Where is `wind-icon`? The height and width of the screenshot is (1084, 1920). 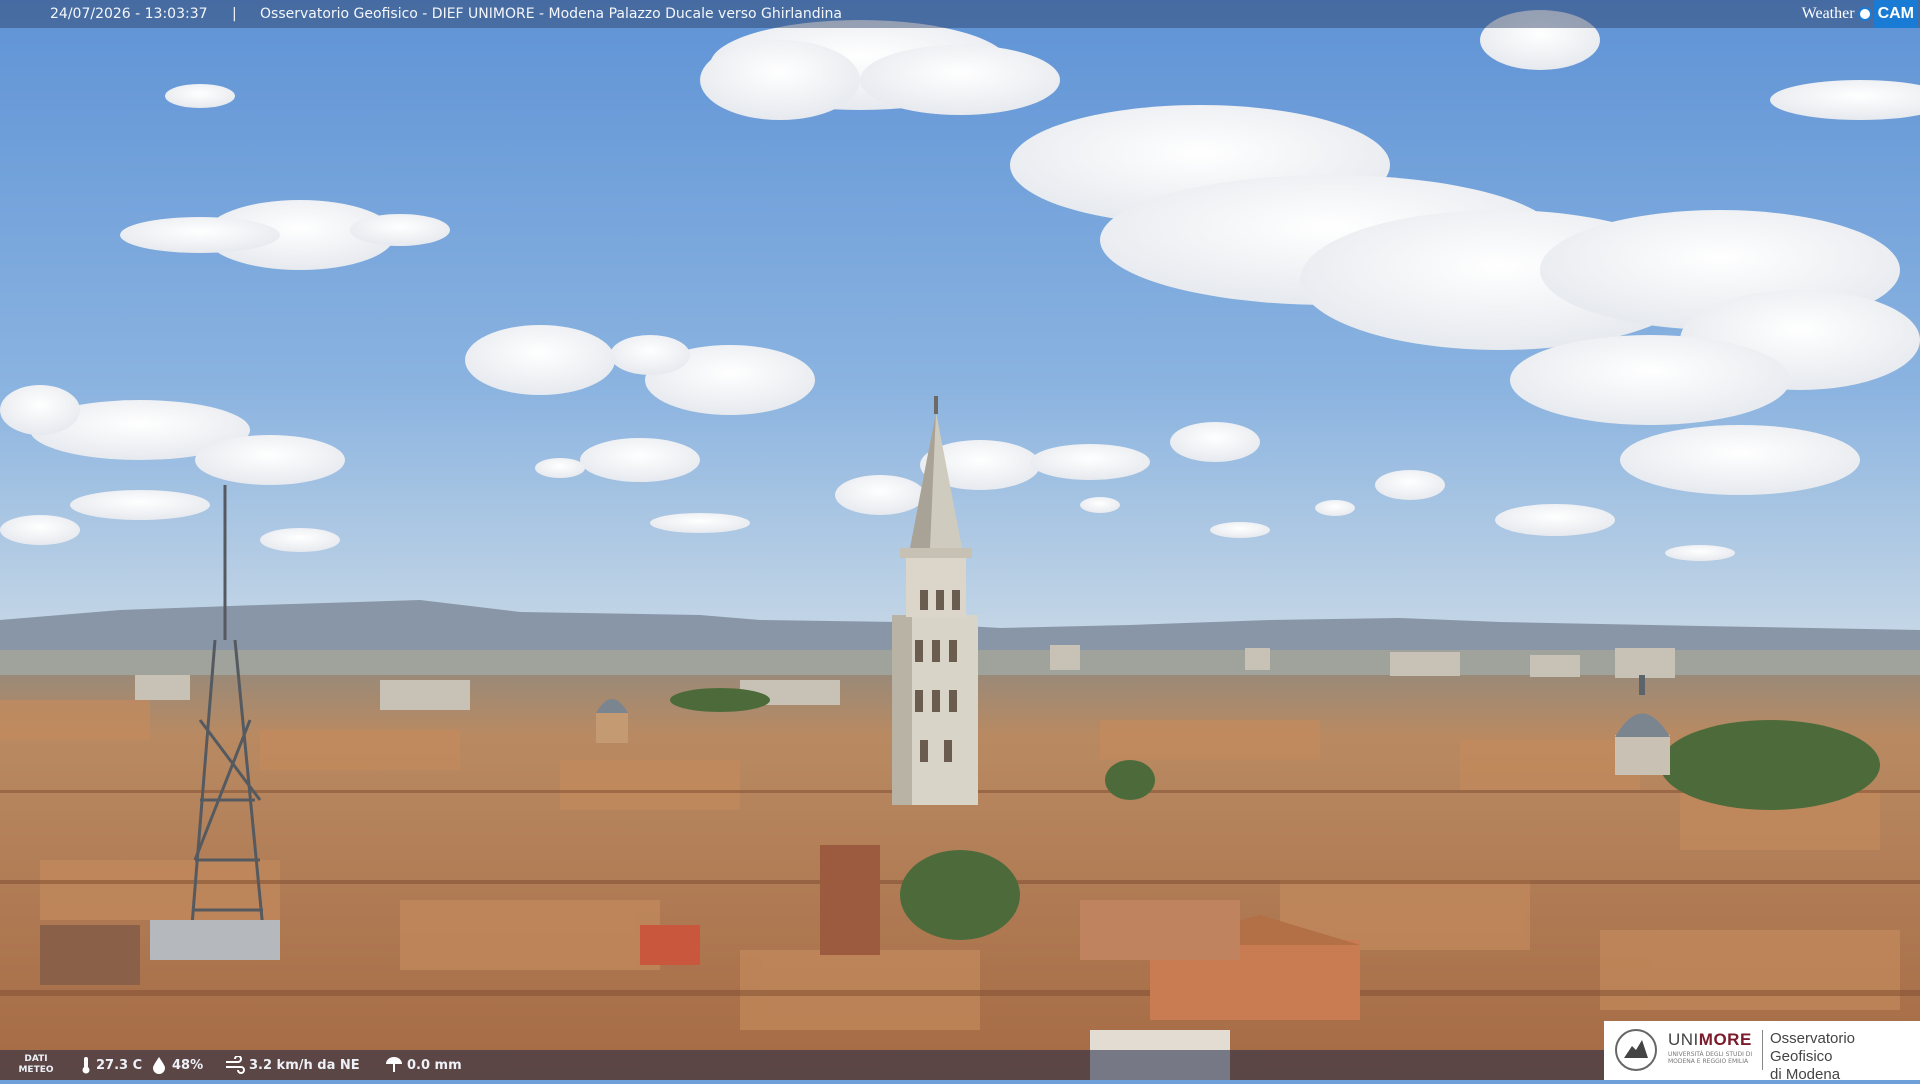
wind-icon is located at coordinates (235, 1065).